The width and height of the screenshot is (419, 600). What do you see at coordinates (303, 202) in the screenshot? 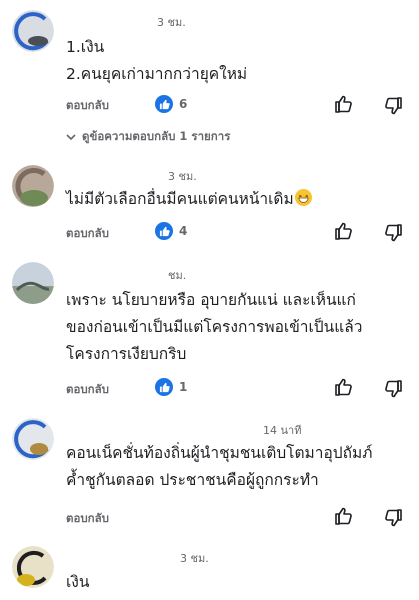
I see `grinning-emoji-icon` at bounding box center [303, 202].